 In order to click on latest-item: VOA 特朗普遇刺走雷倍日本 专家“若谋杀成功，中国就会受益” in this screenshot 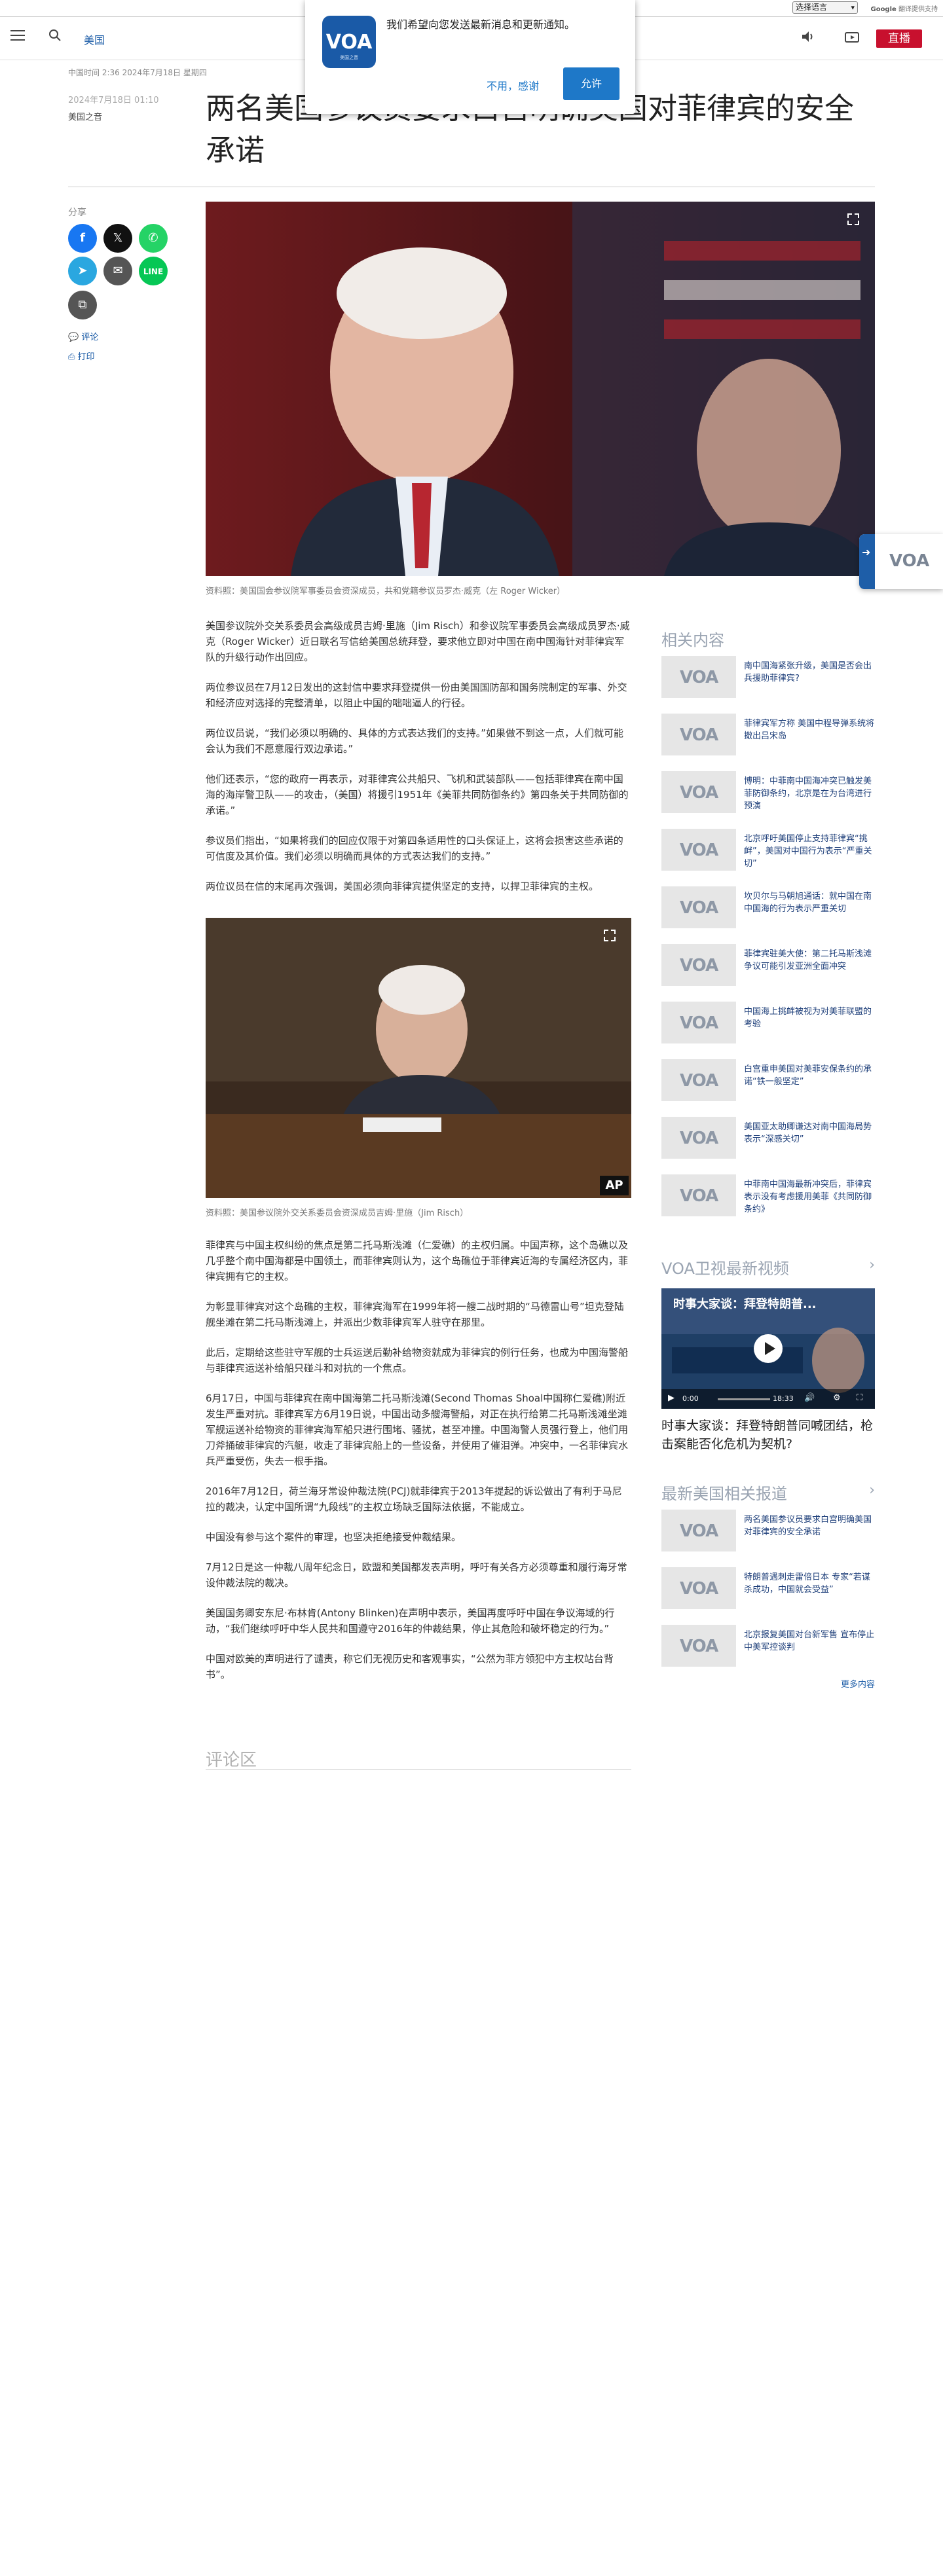, I will do `click(768, 1593)`.